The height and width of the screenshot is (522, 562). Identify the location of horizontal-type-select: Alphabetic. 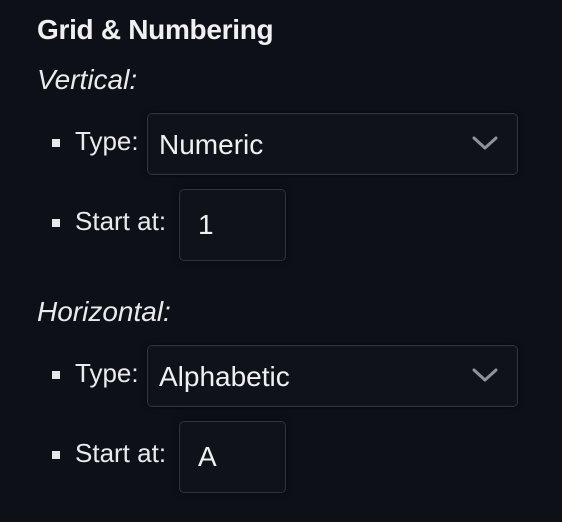
(332, 376).